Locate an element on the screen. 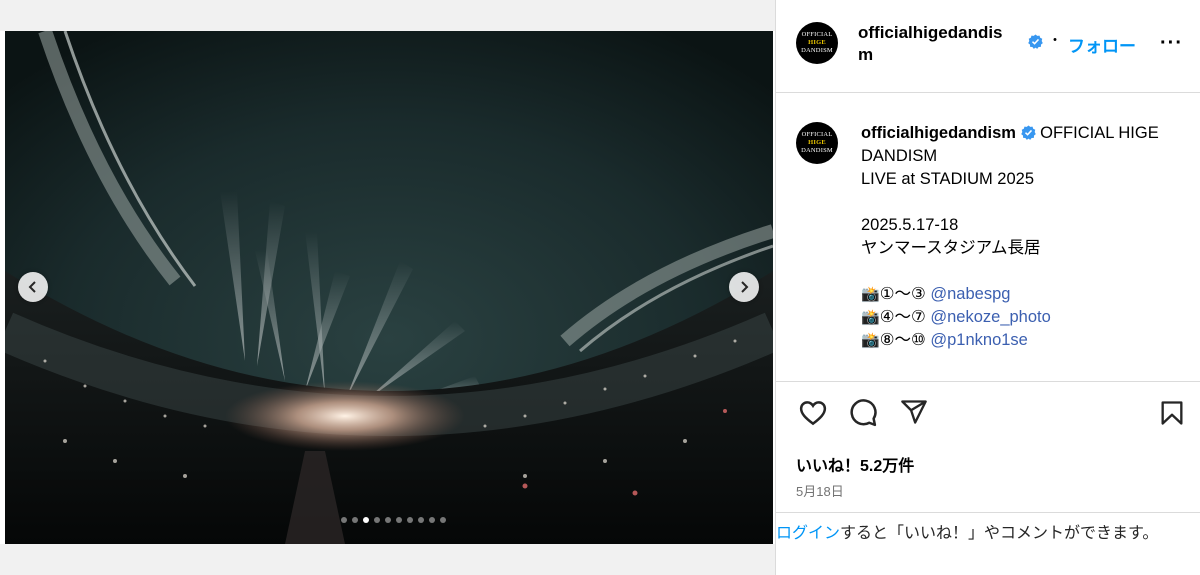 Image resolution: width=1200 pixels, height=575 pixels. credit-line: 📸④〜⑦ @nekoze_photo is located at coordinates (1023, 317).